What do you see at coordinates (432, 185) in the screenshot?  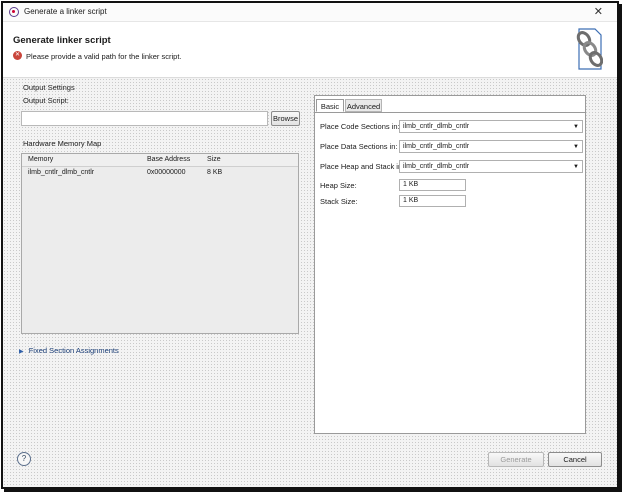 I see `heap-size-input: 1 KB` at bounding box center [432, 185].